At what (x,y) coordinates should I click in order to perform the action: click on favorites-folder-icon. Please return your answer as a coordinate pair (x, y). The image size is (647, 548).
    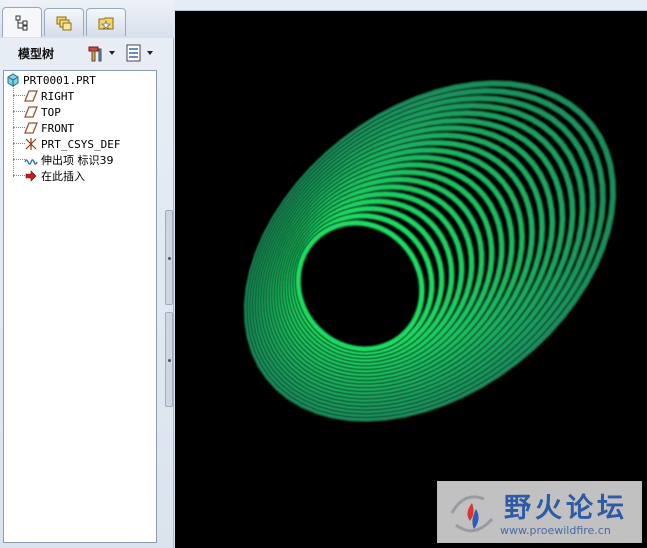
    Looking at the image, I should click on (106, 23).